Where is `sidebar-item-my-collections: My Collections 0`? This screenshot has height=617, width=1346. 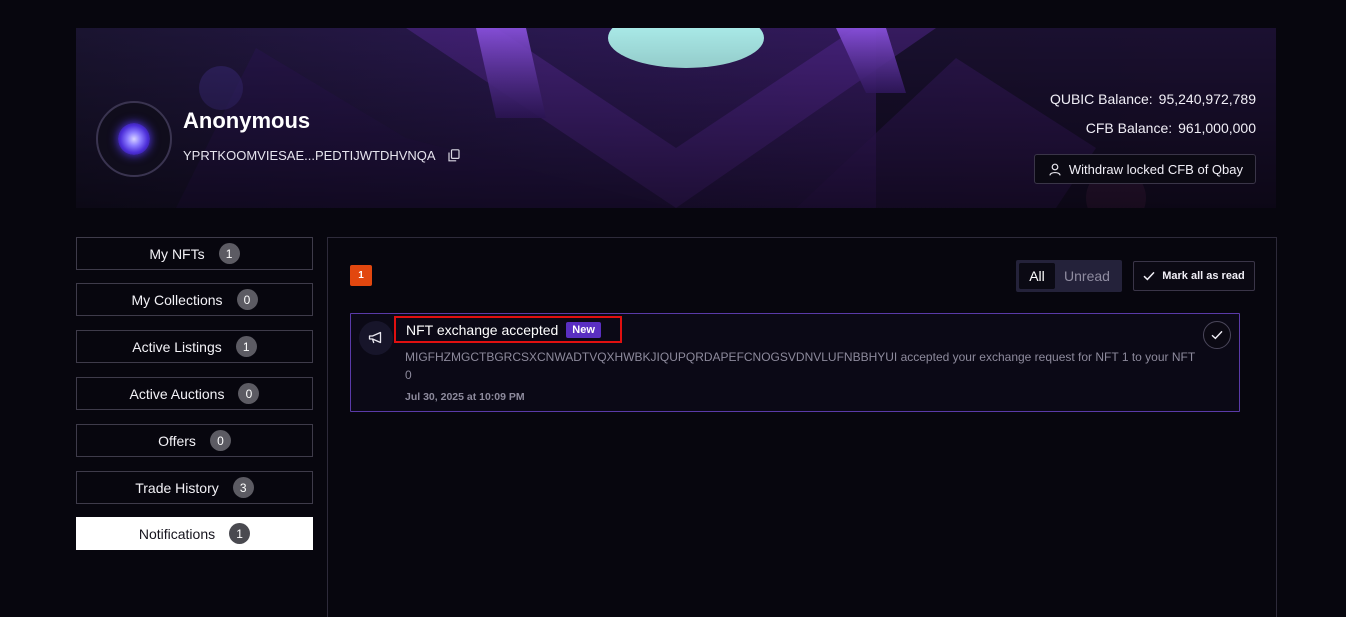
sidebar-item-my-collections: My Collections 0 is located at coordinates (194, 299).